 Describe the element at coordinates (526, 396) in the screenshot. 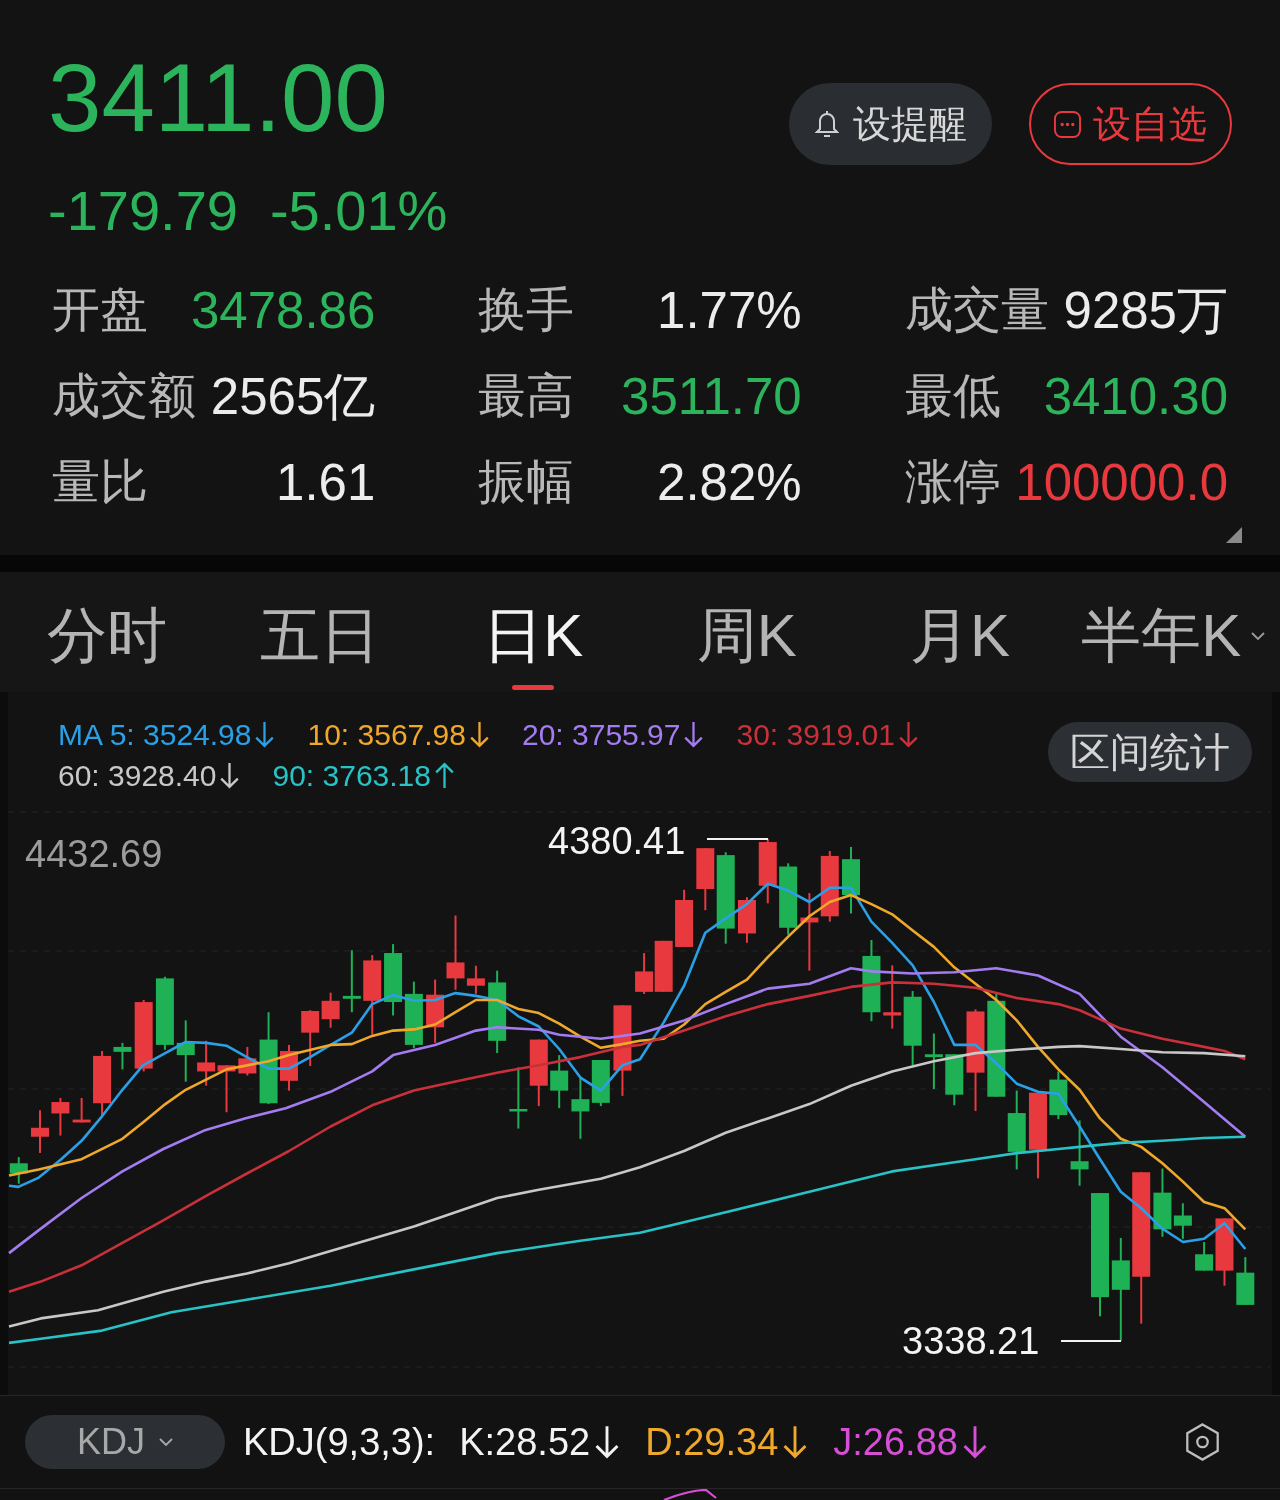

I see `stat-label: 最高` at that location.